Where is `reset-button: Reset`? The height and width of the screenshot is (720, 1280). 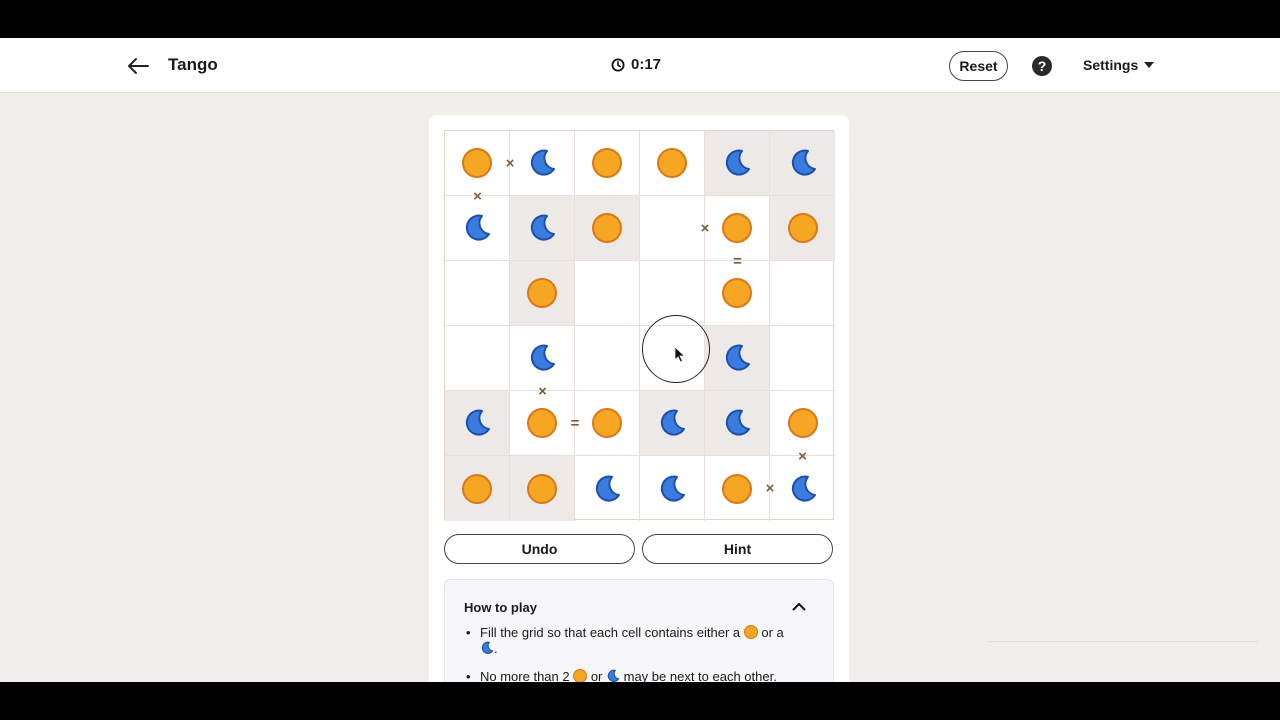 reset-button: Reset is located at coordinates (978, 66).